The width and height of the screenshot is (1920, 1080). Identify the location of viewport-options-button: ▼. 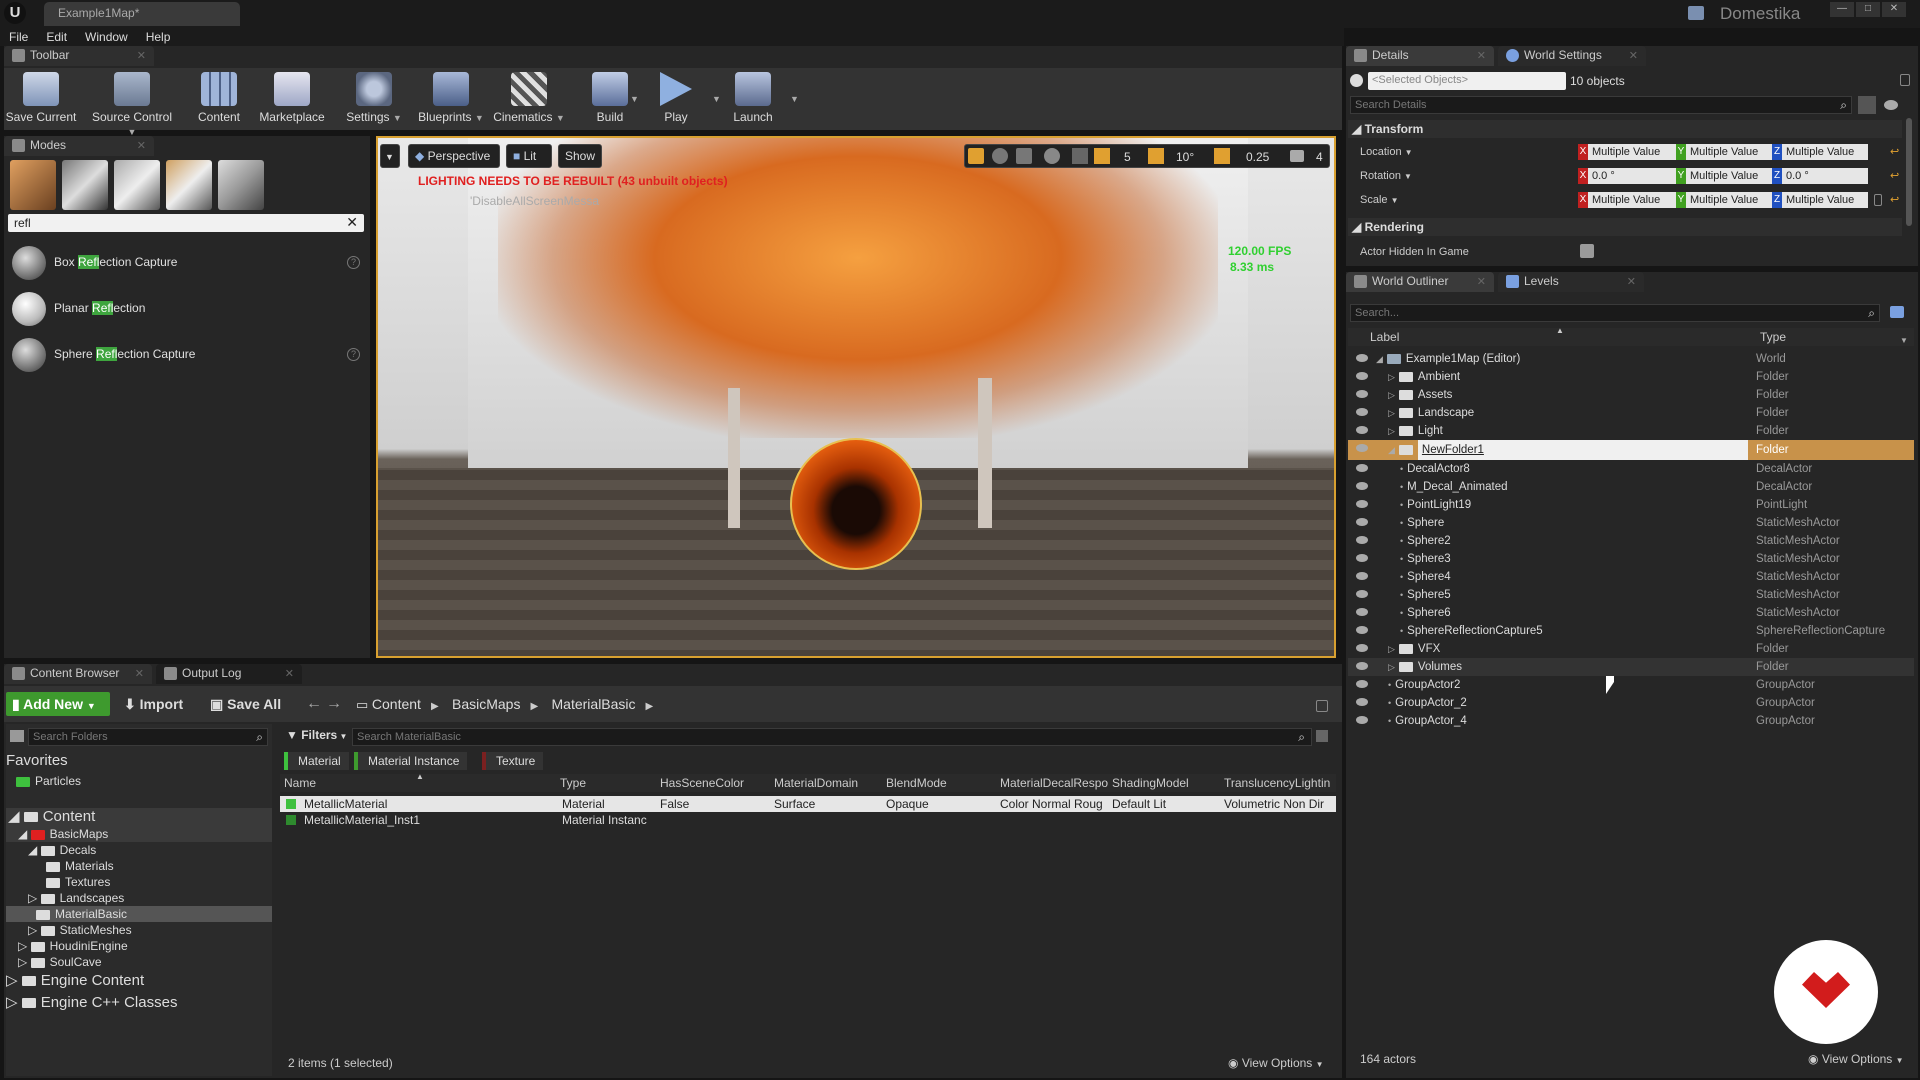
(390, 156).